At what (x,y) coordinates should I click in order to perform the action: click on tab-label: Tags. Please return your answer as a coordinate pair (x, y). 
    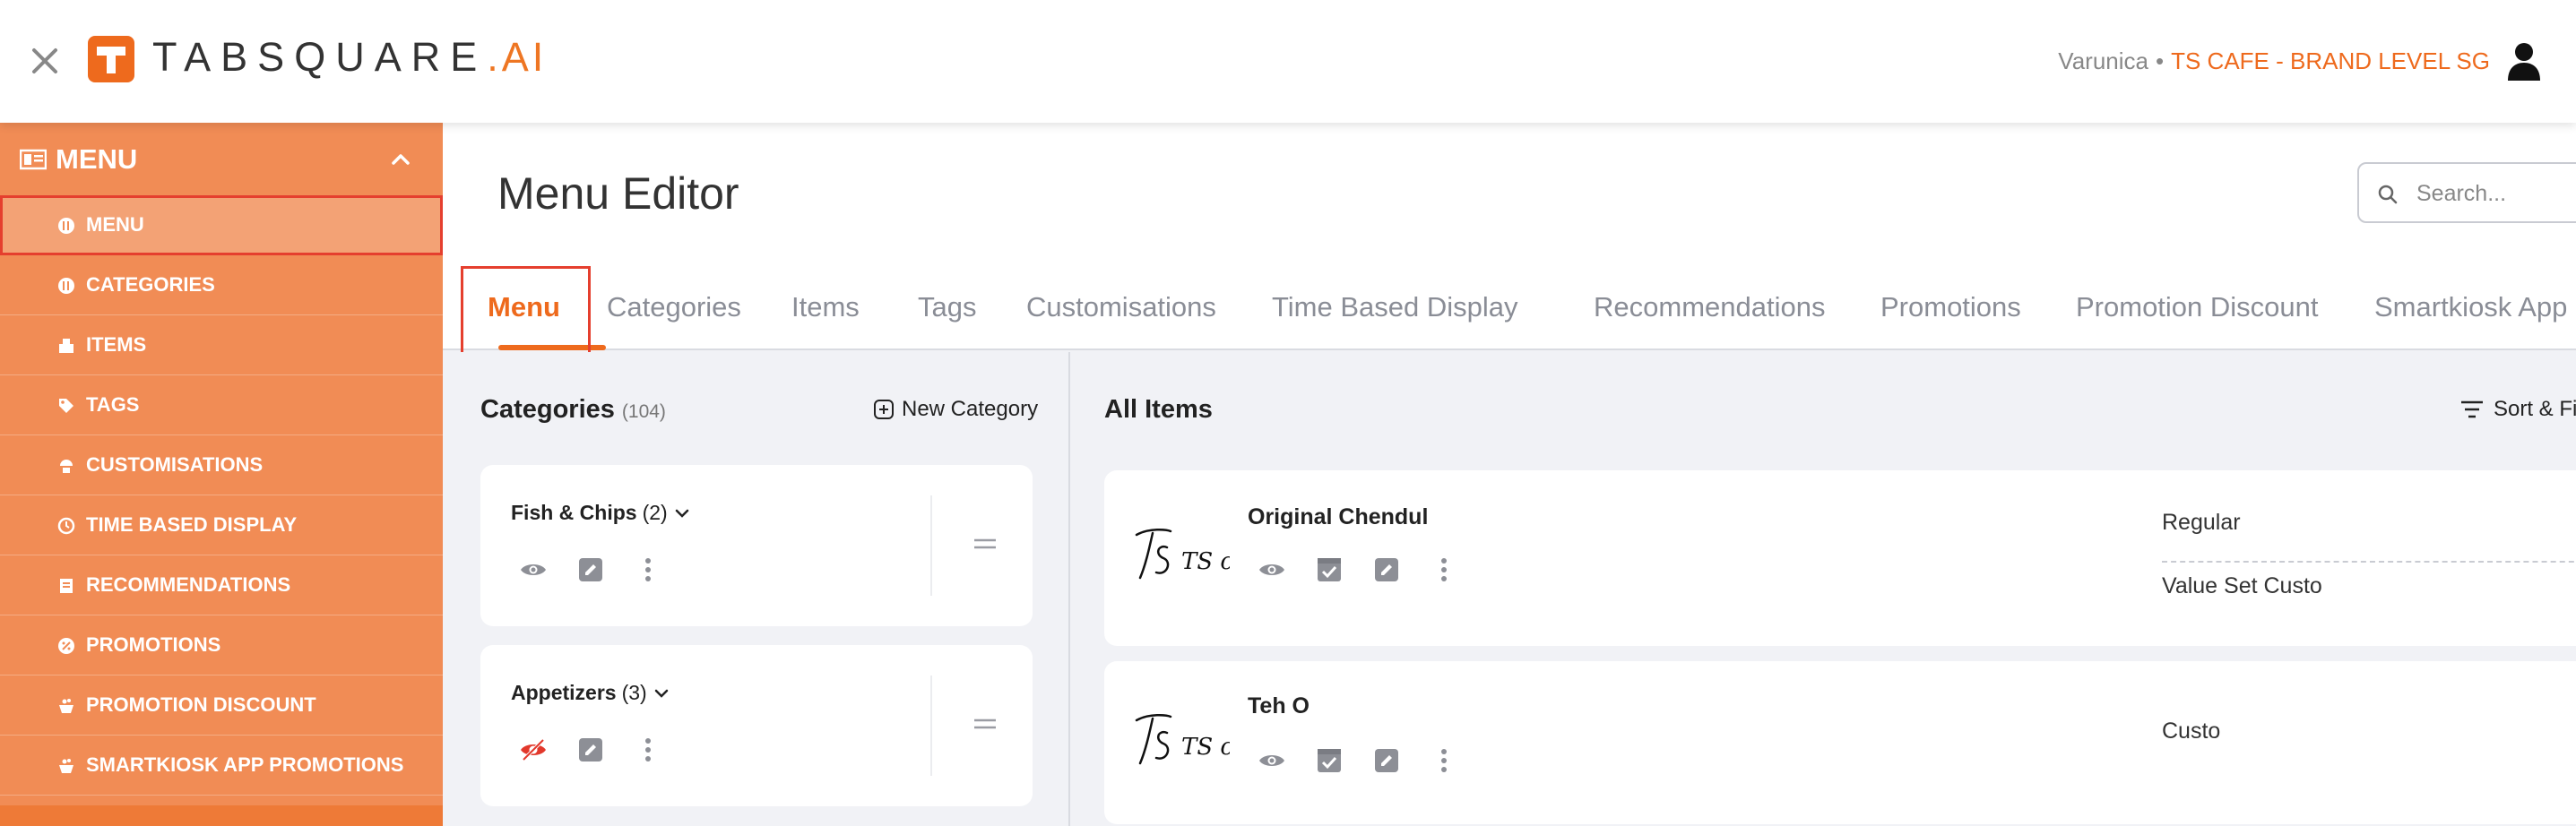
    Looking at the image, I should click on (947, 307).